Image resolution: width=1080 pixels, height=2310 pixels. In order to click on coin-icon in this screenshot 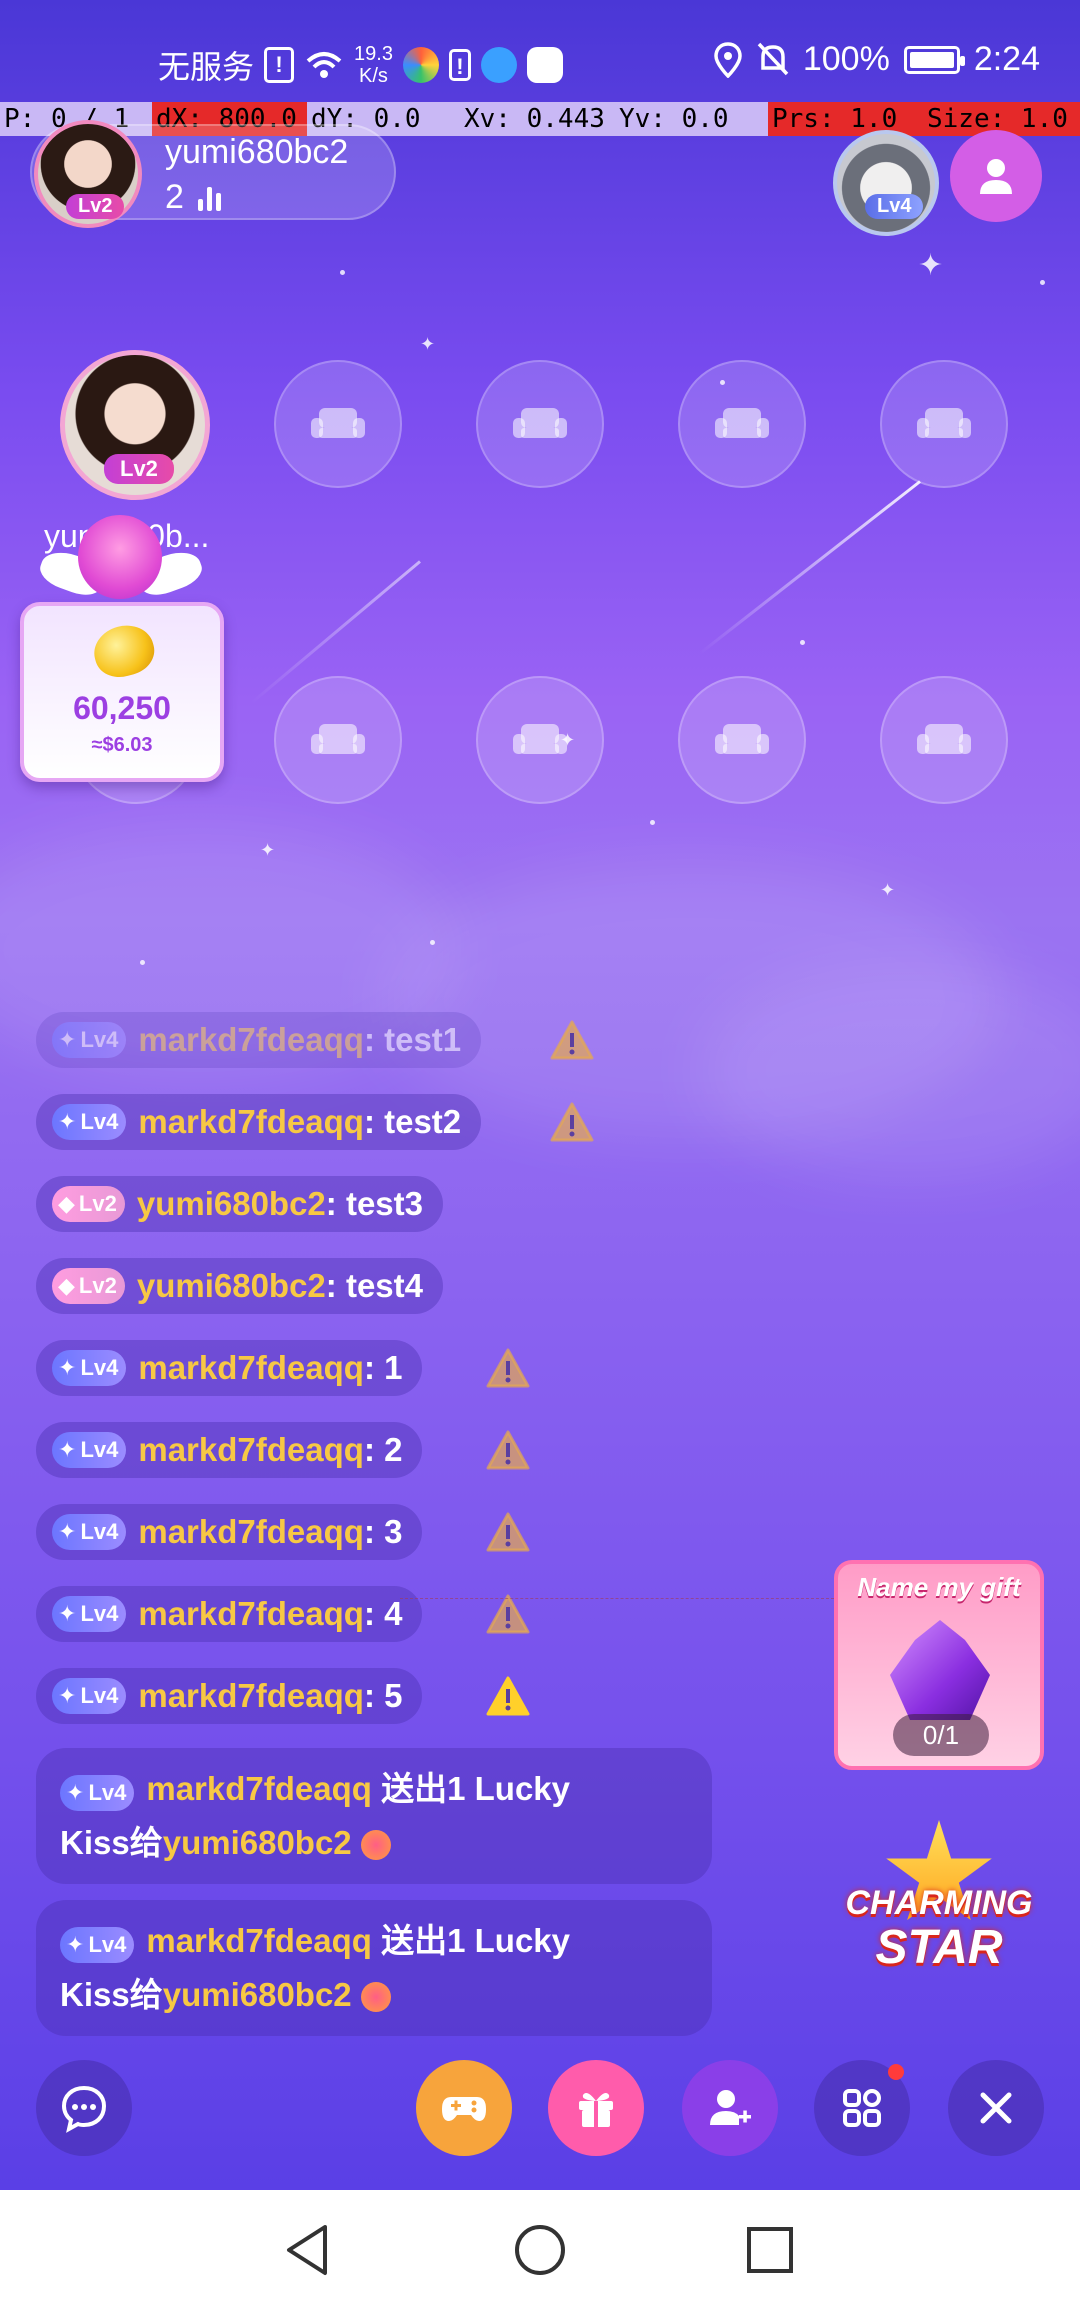, I will do `click(124, 651)`.